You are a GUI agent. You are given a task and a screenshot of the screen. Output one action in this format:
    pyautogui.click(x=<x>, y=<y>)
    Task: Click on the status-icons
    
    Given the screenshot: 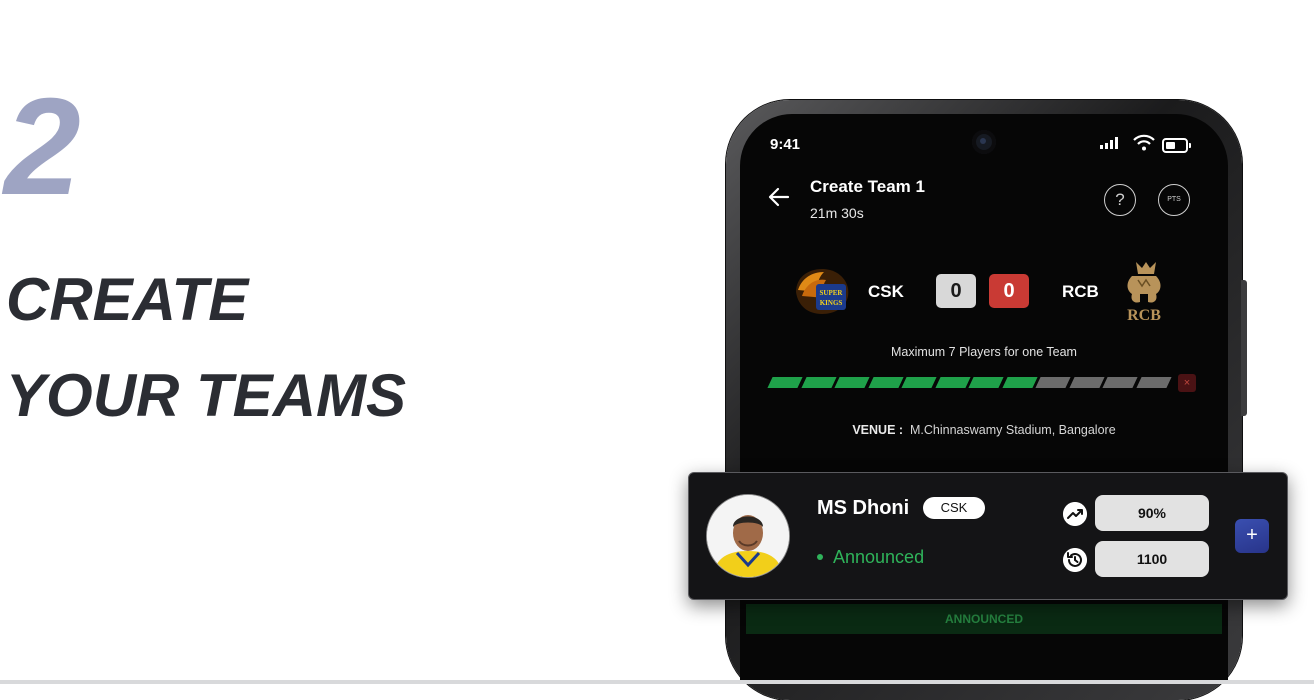 What is the action you would take?
    pyautogui.click(x=1146, y=144)
    